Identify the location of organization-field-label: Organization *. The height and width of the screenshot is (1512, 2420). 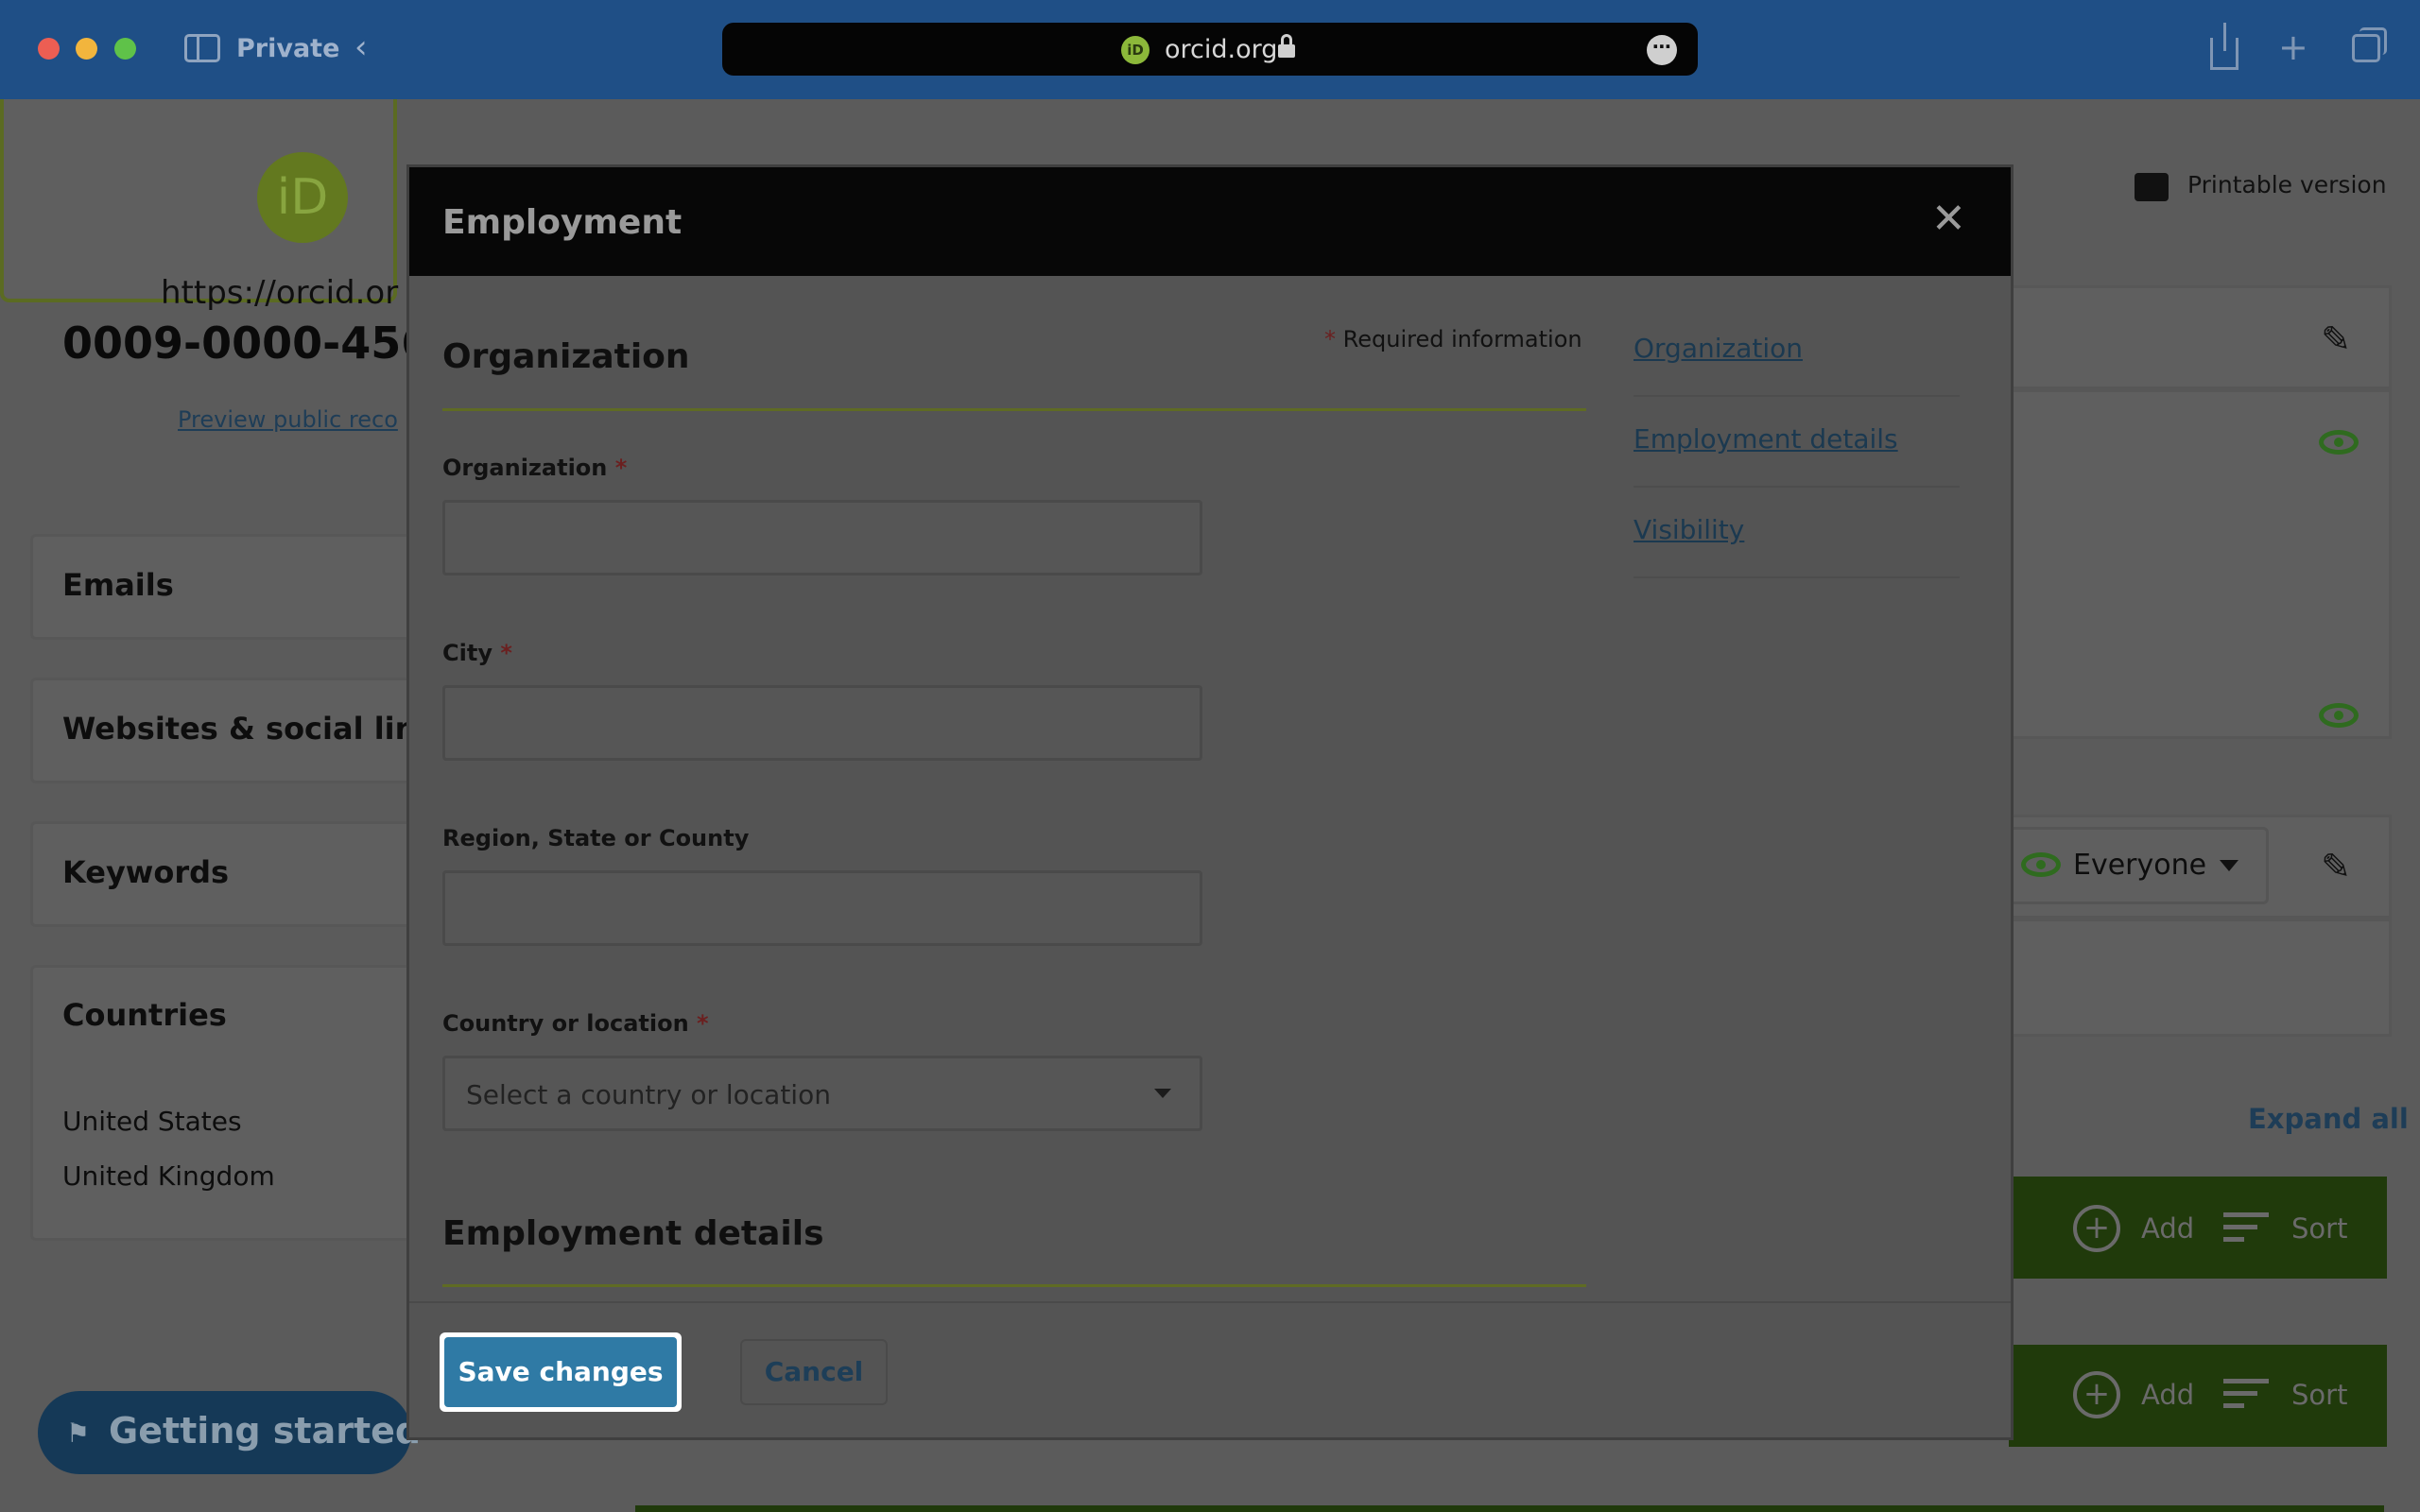
(534, 468).